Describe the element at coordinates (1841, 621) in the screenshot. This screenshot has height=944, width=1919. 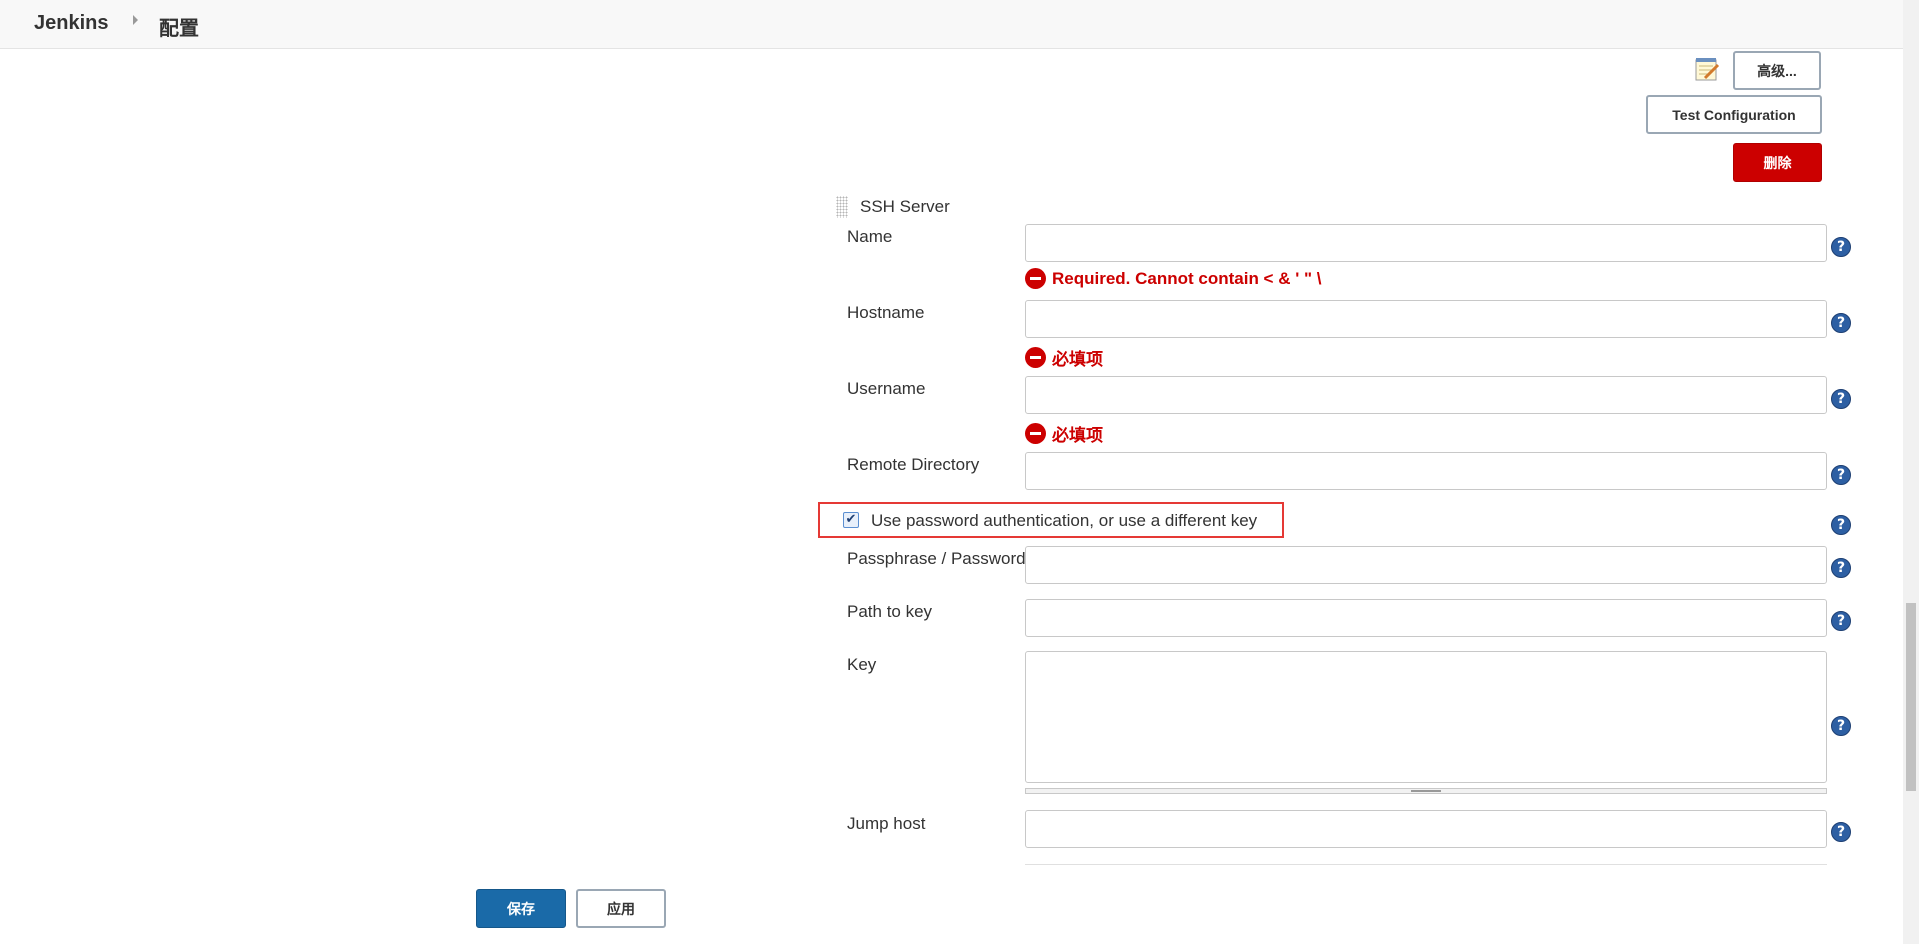
I see `path-to-key-help-icon: ?` at that location.